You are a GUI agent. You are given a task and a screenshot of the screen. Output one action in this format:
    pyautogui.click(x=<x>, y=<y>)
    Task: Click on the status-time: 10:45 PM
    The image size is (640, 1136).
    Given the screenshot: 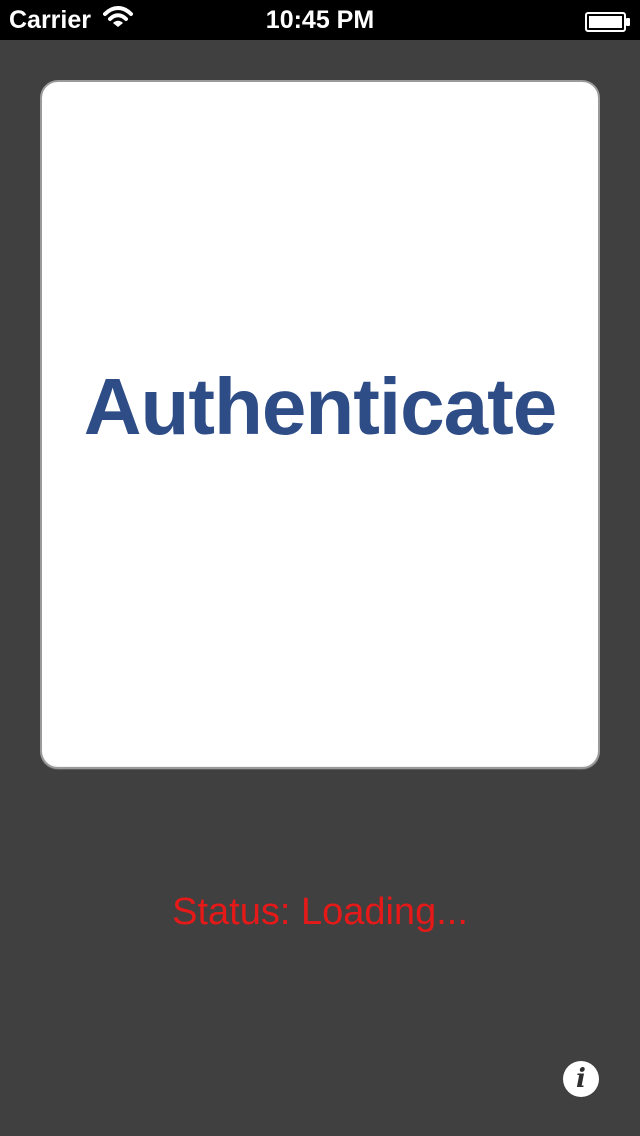 What is the action you would take?
    pyautogui.click(x=320, y=20)
    